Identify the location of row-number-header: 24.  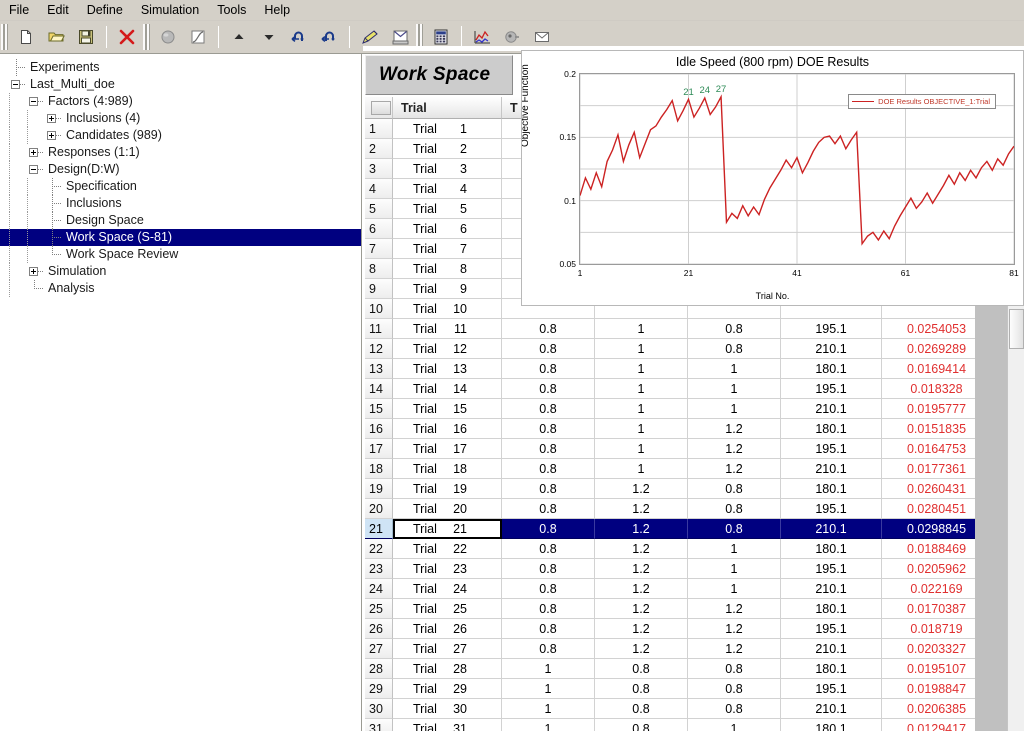
(379, 589).